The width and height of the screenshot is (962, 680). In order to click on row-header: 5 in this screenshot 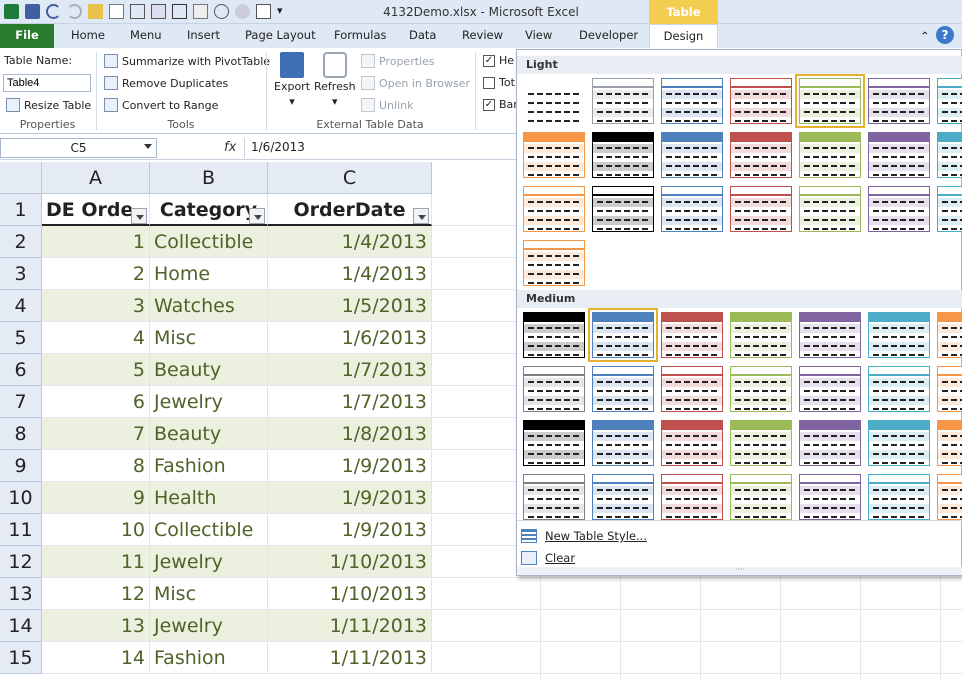, I will do `click(21, 338)`.